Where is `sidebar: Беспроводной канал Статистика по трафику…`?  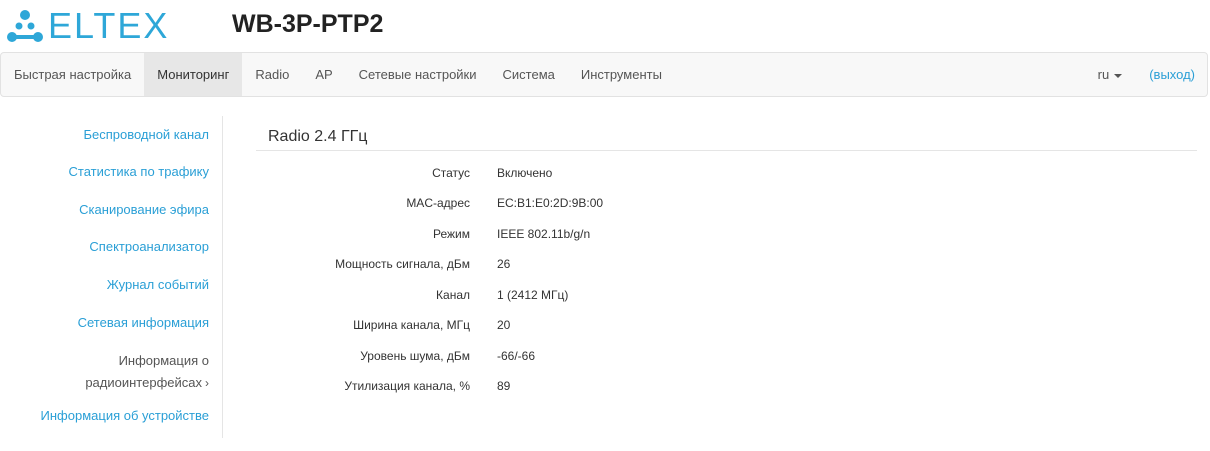 sidebar: Беспроводной канал Статистика по трафику… is located at coordinates (111, 277).